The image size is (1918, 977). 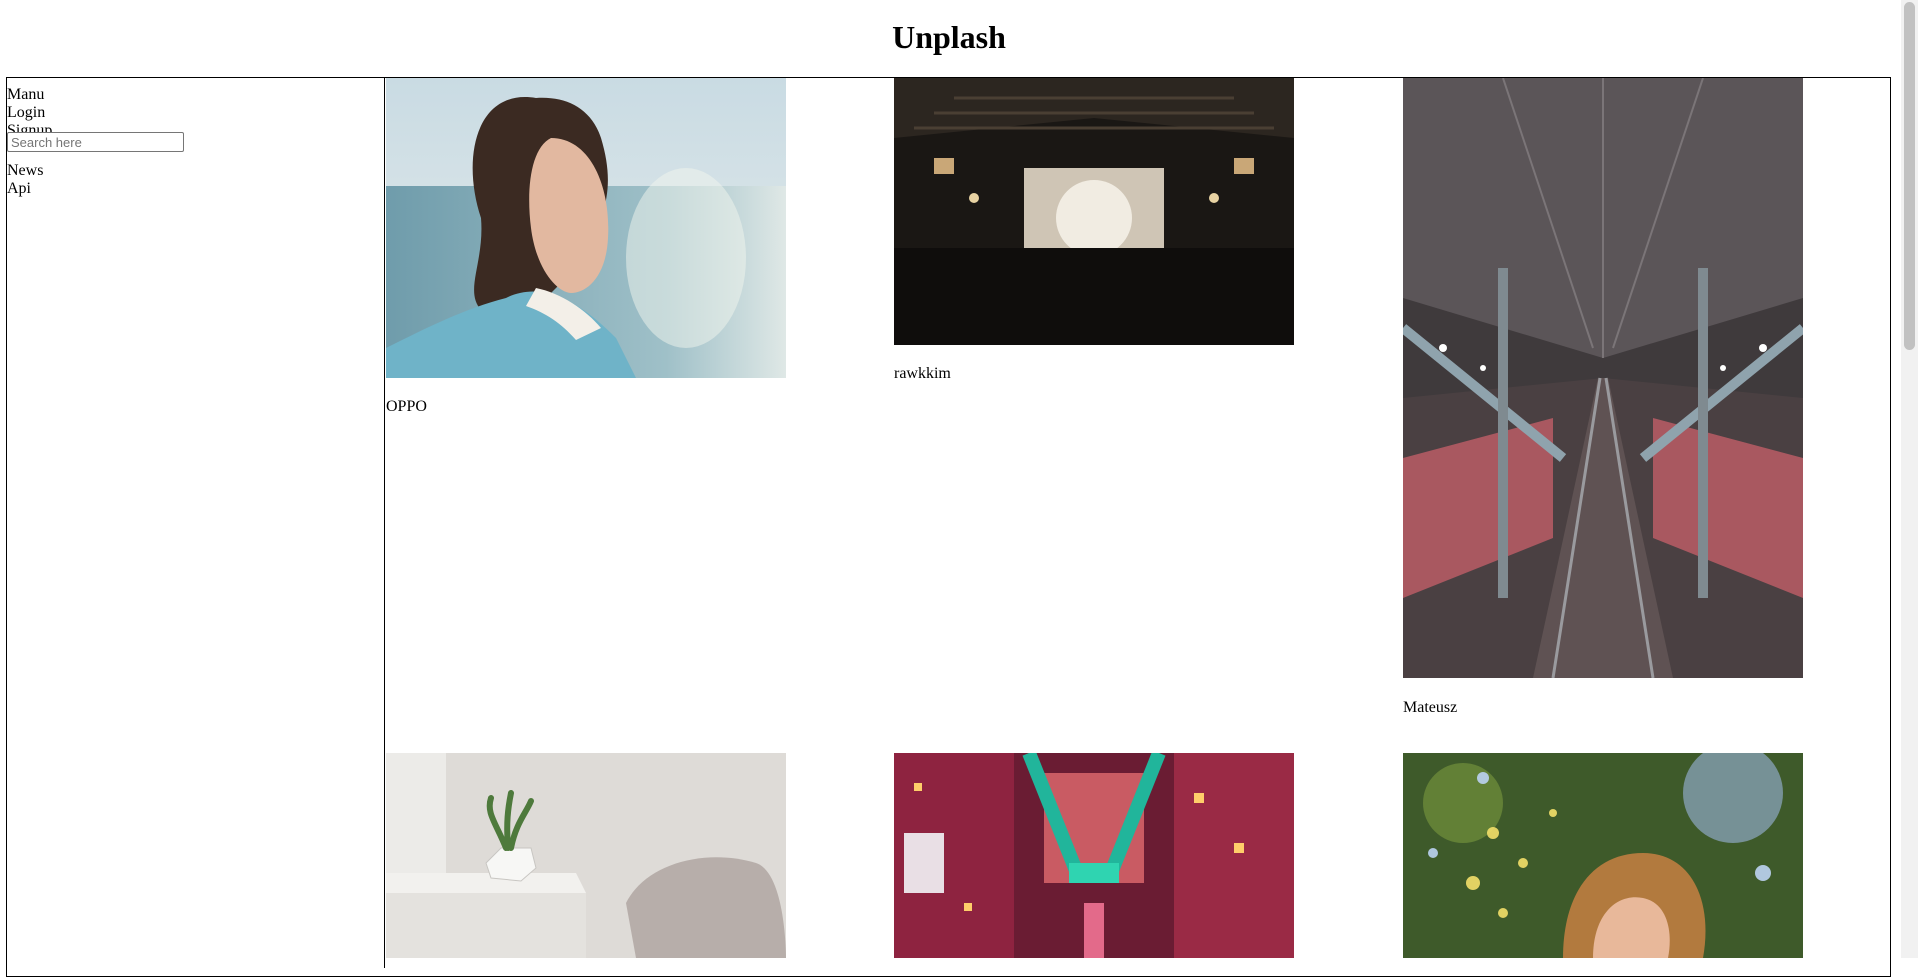 What do you see at coordinates (1094, 211) in the screenshot?
I see `photo-dark-hall-interior` at bounding box center [1094, 211].